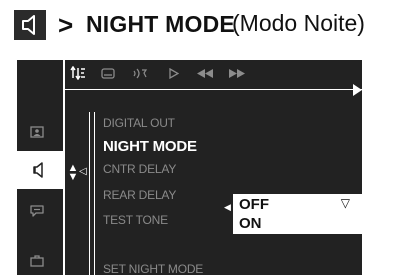 The height and width of the screenshot is (275, 400). I want to click on night-mode-dropdown: OFF ▽ ON, so click(297, 214).